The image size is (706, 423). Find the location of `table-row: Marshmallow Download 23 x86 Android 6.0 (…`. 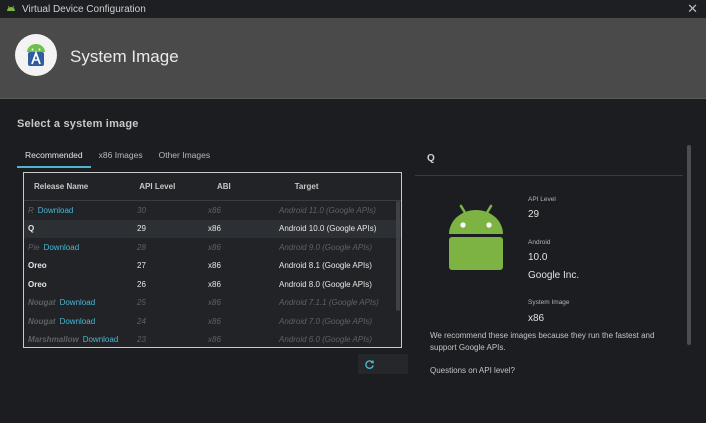

table-row: Marshmallow Download 23 x86 Android 6.0 (… is located at coordinates (212, 339).